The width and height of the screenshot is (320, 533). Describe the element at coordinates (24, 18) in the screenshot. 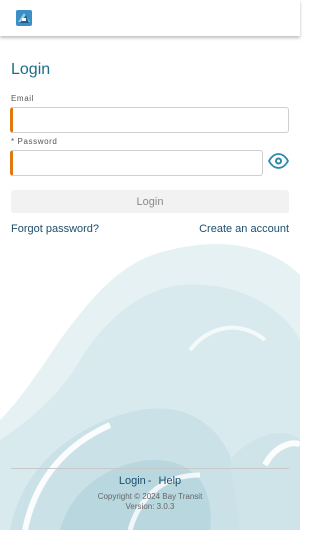

I see `bay-transit-logo-icon` at that location.